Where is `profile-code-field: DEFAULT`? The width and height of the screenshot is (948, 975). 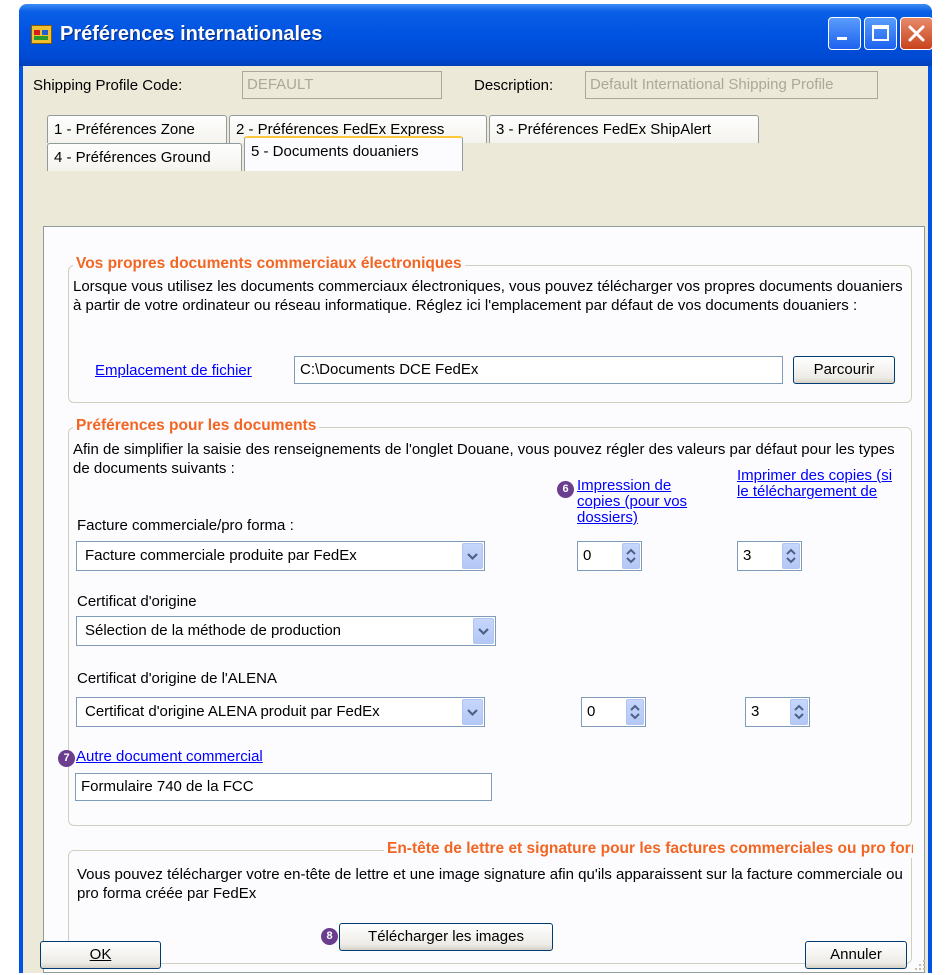
profile-code-field: DEFAULT is located at coordinates (342, 85).